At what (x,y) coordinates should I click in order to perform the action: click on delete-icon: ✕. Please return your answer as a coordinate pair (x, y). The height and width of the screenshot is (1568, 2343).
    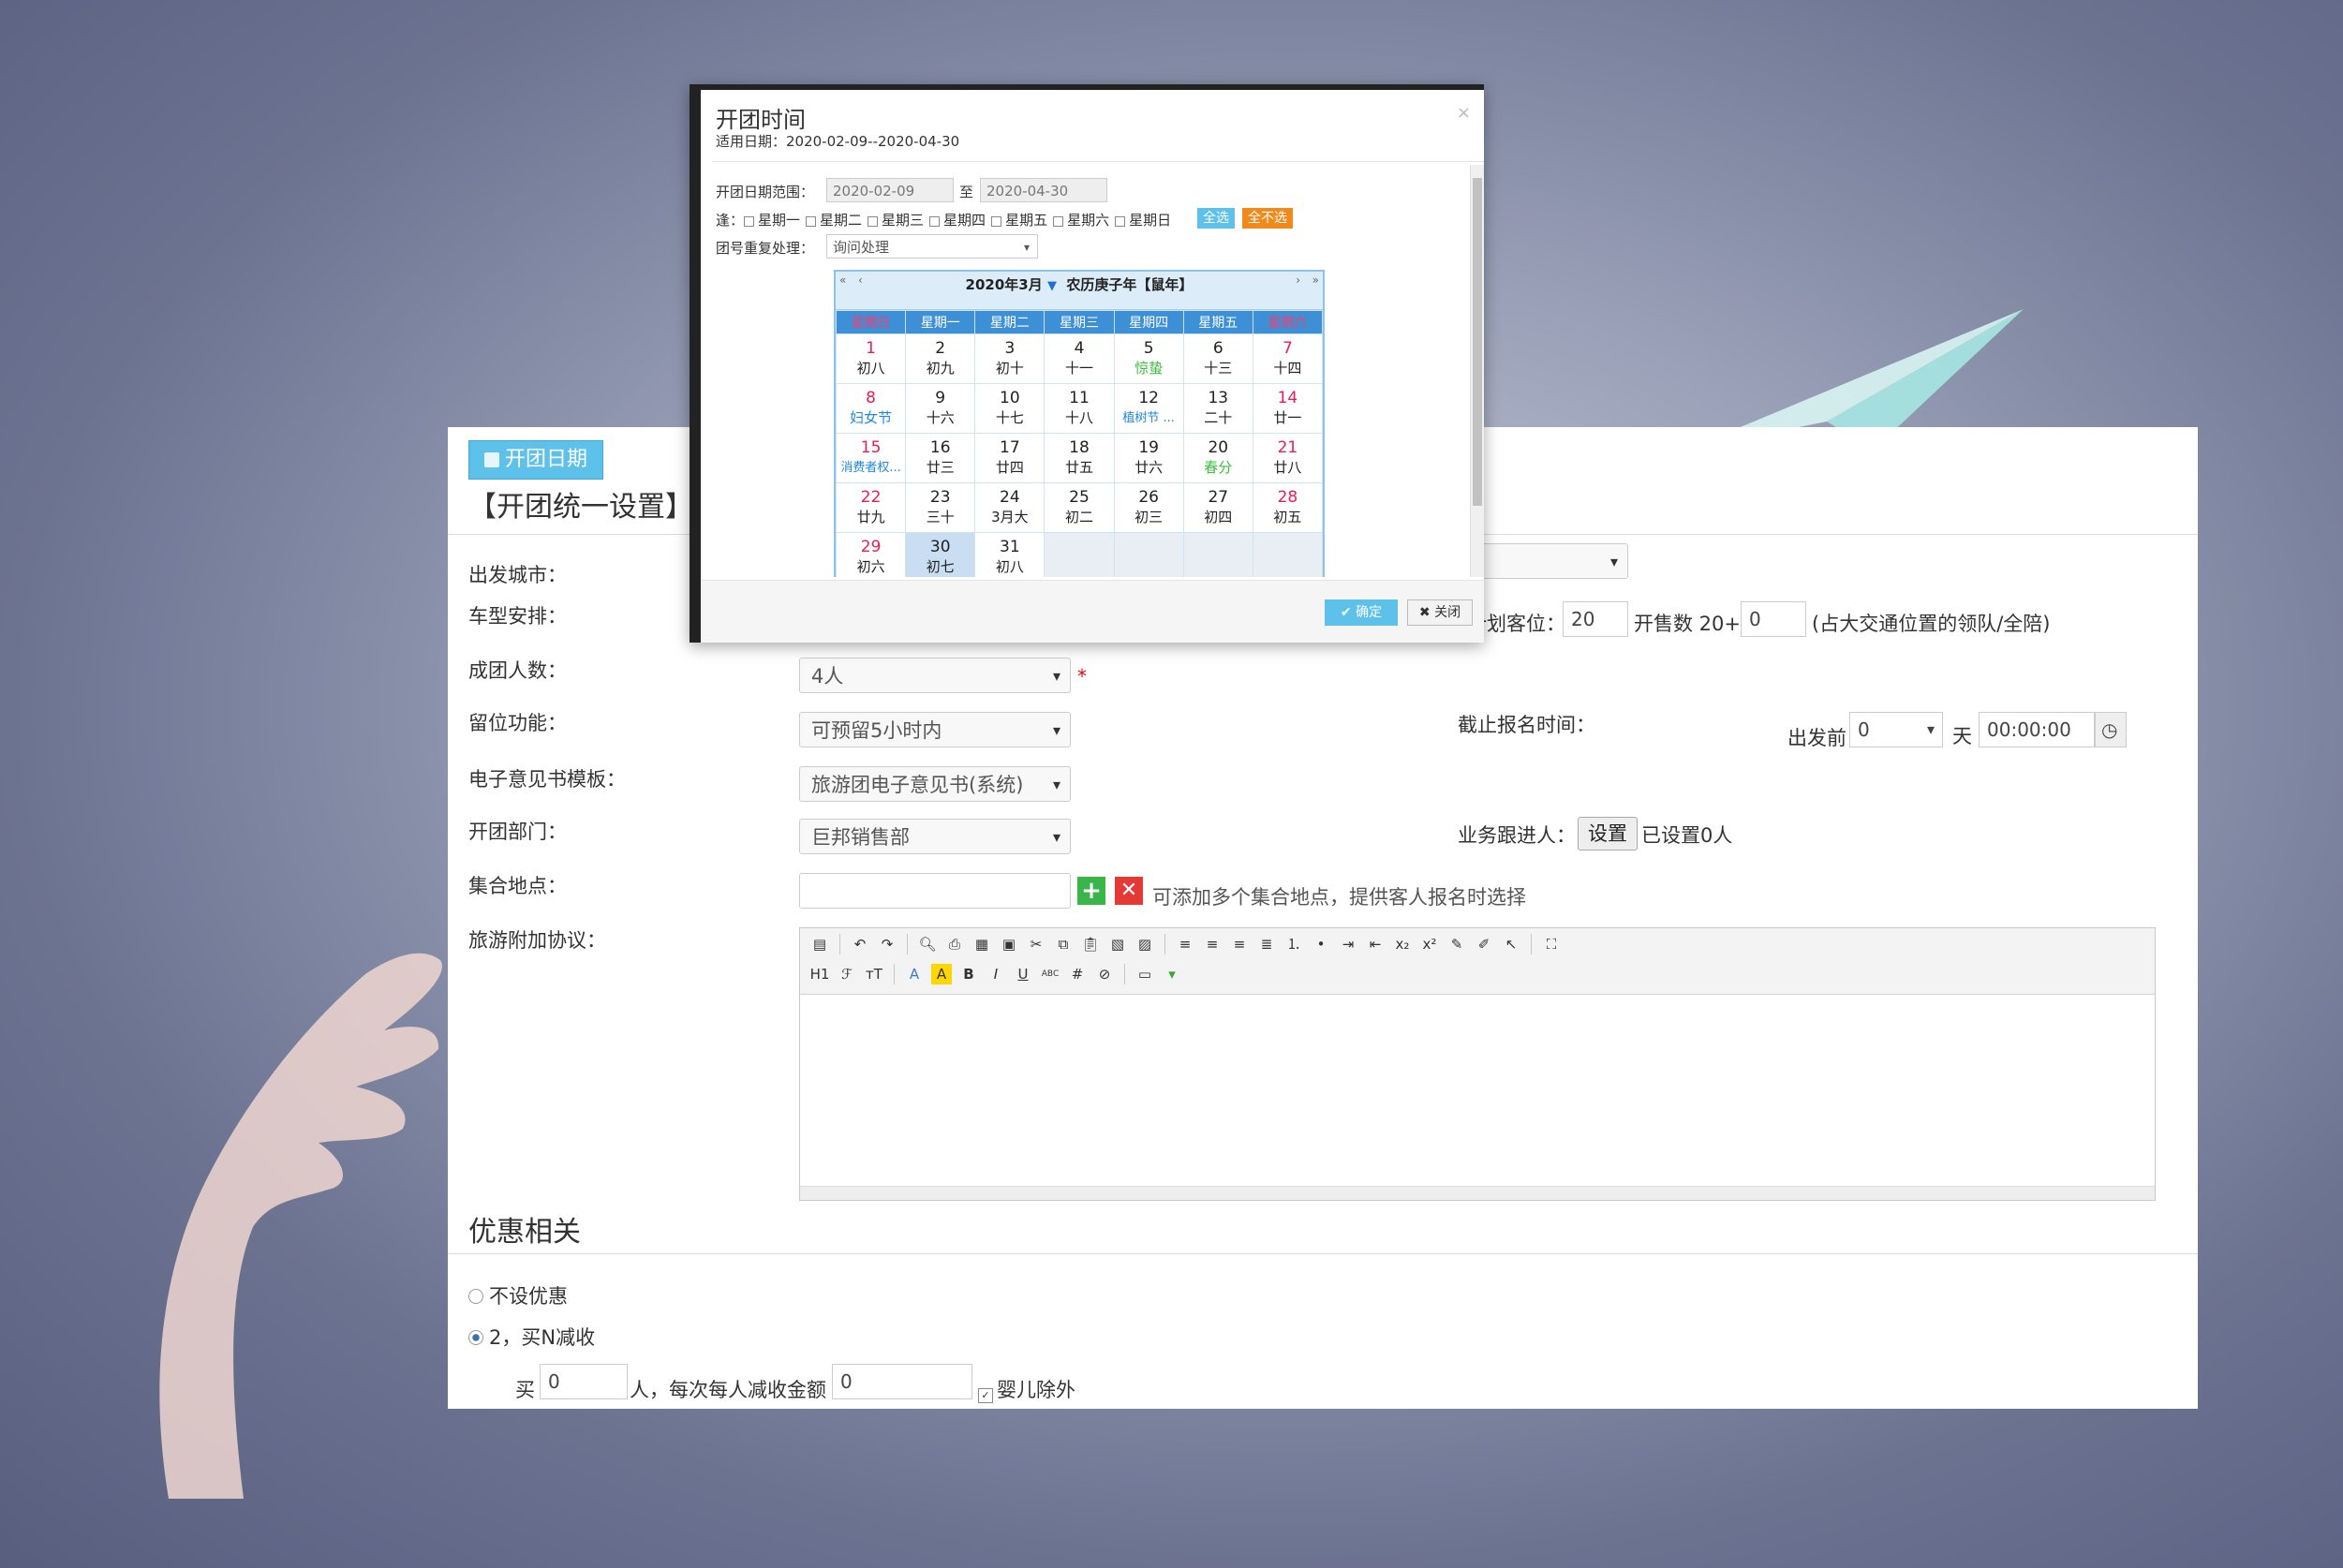
    Looking at the image, I should click on (1129, 891).